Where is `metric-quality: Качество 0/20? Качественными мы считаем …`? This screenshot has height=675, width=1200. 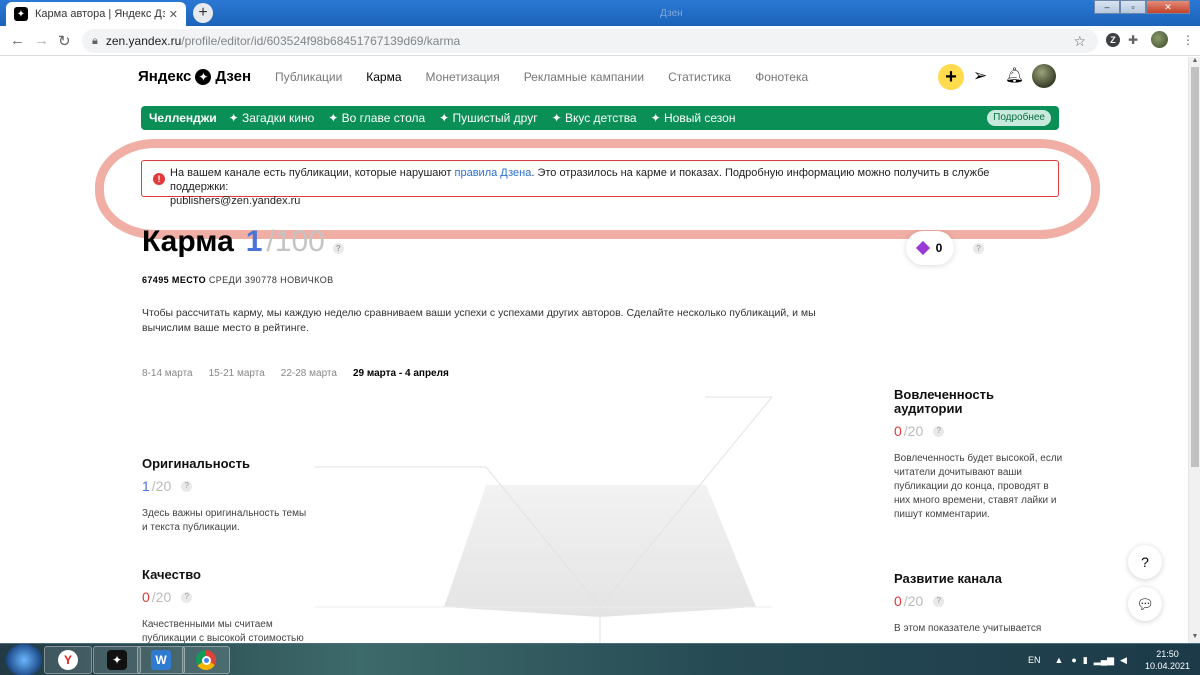 metric-quality: Качество 0/20? Качественными мы считаем … is located at coordinates (227, 605).